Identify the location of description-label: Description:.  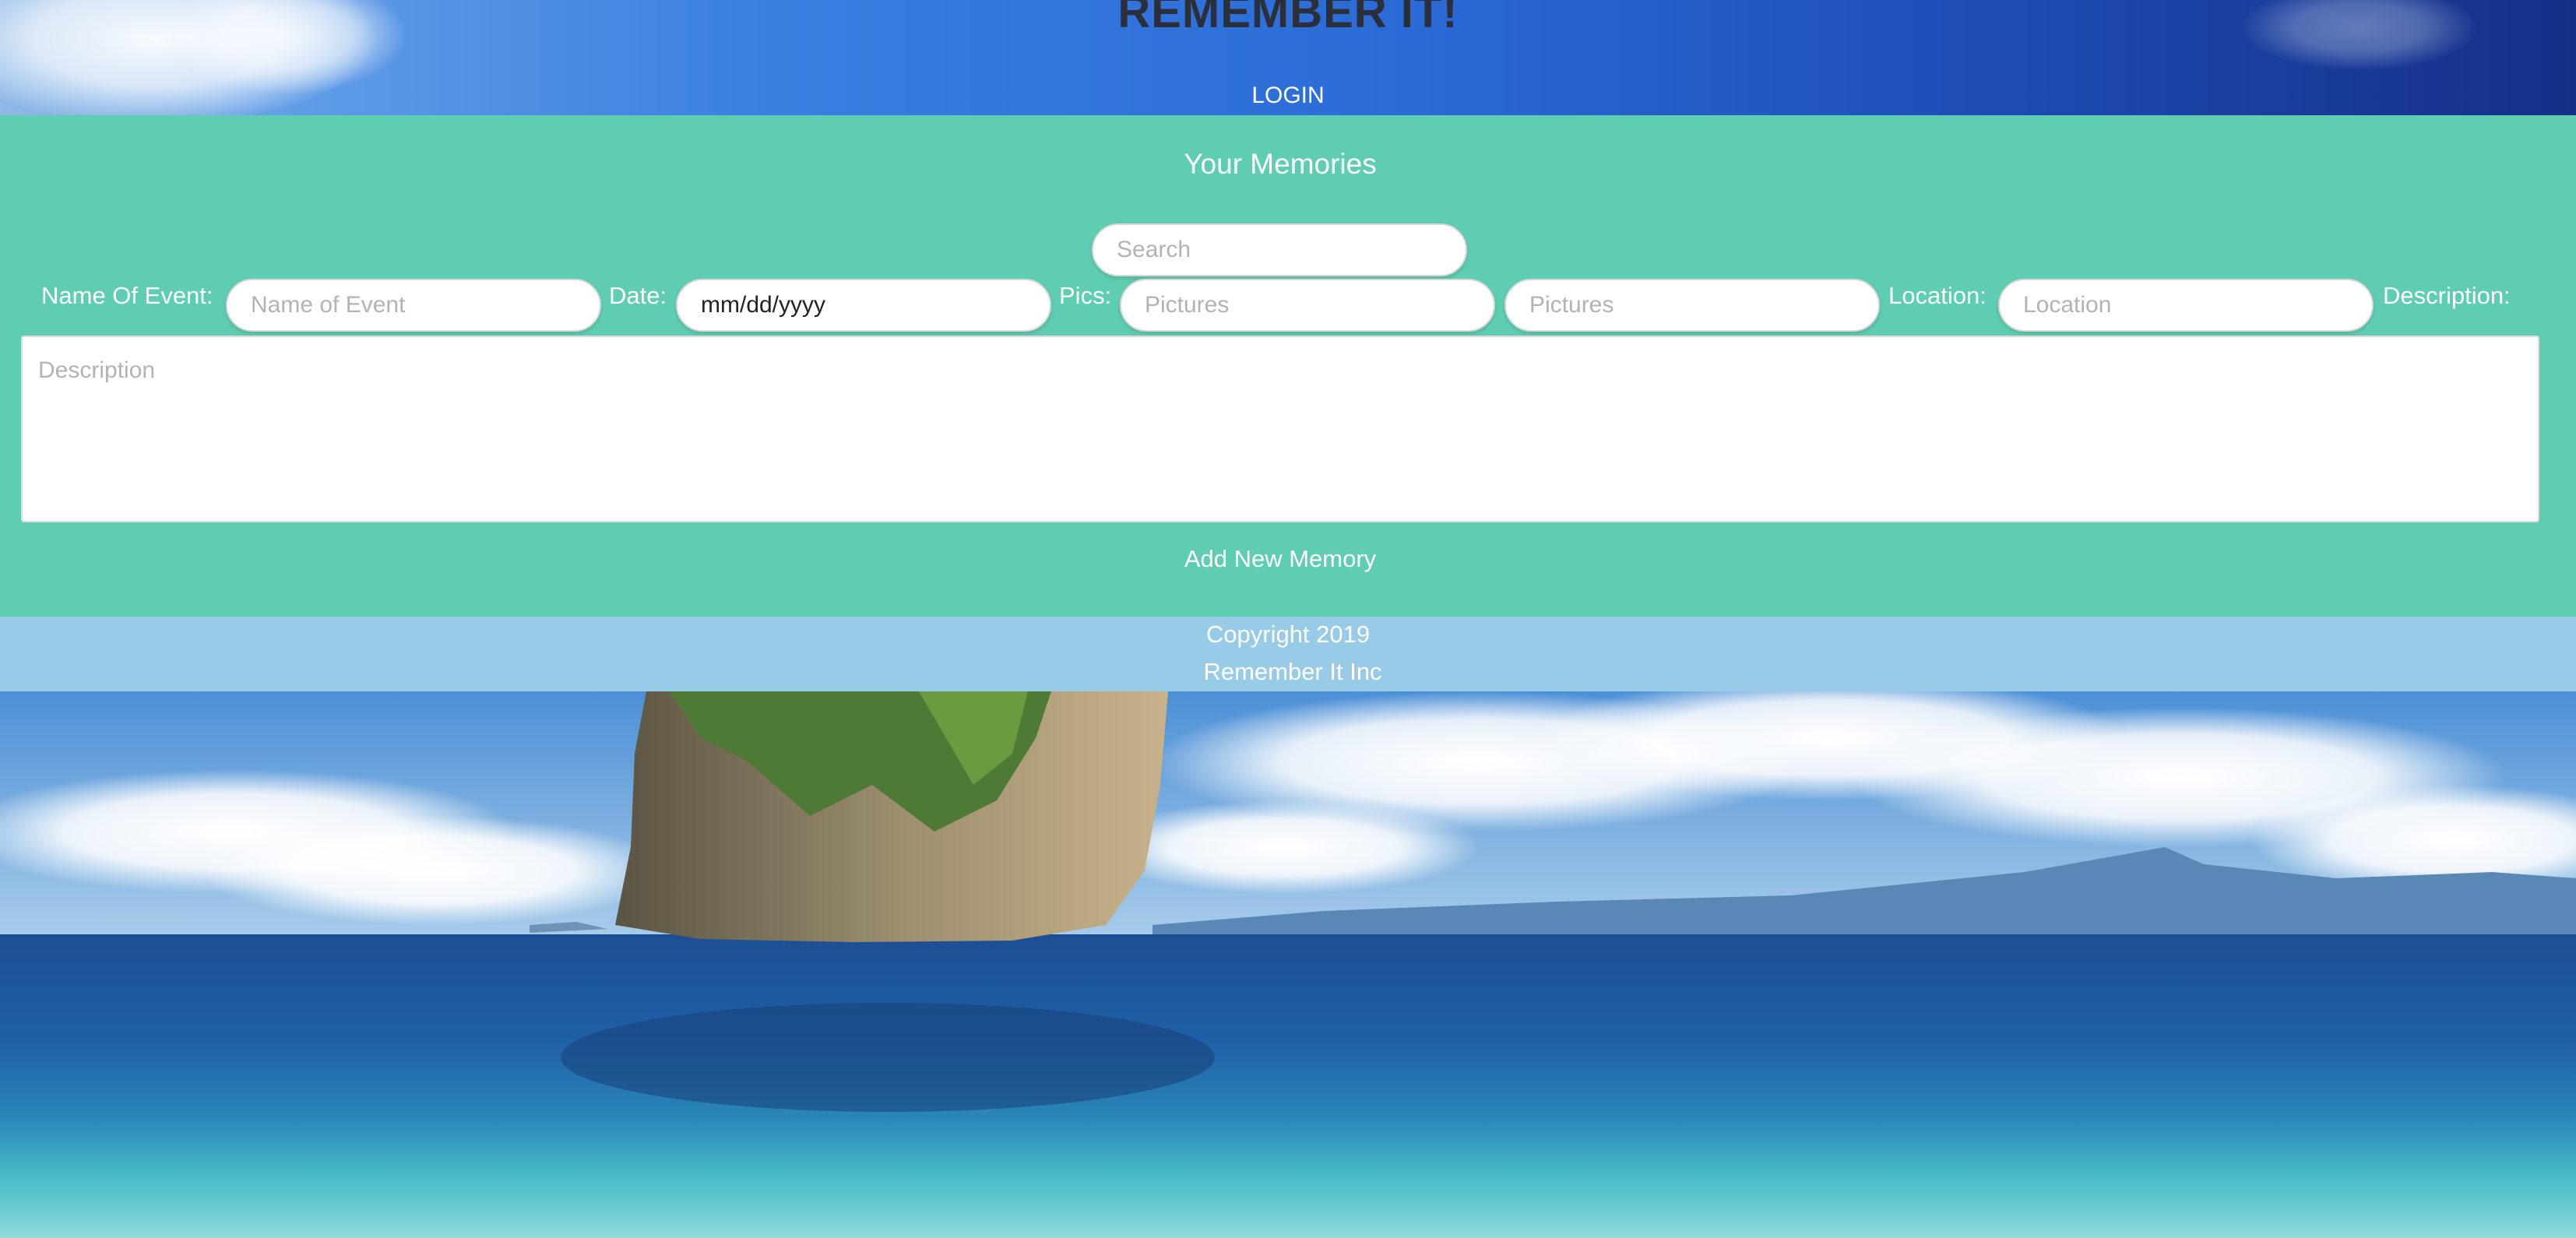
(2447, 295).